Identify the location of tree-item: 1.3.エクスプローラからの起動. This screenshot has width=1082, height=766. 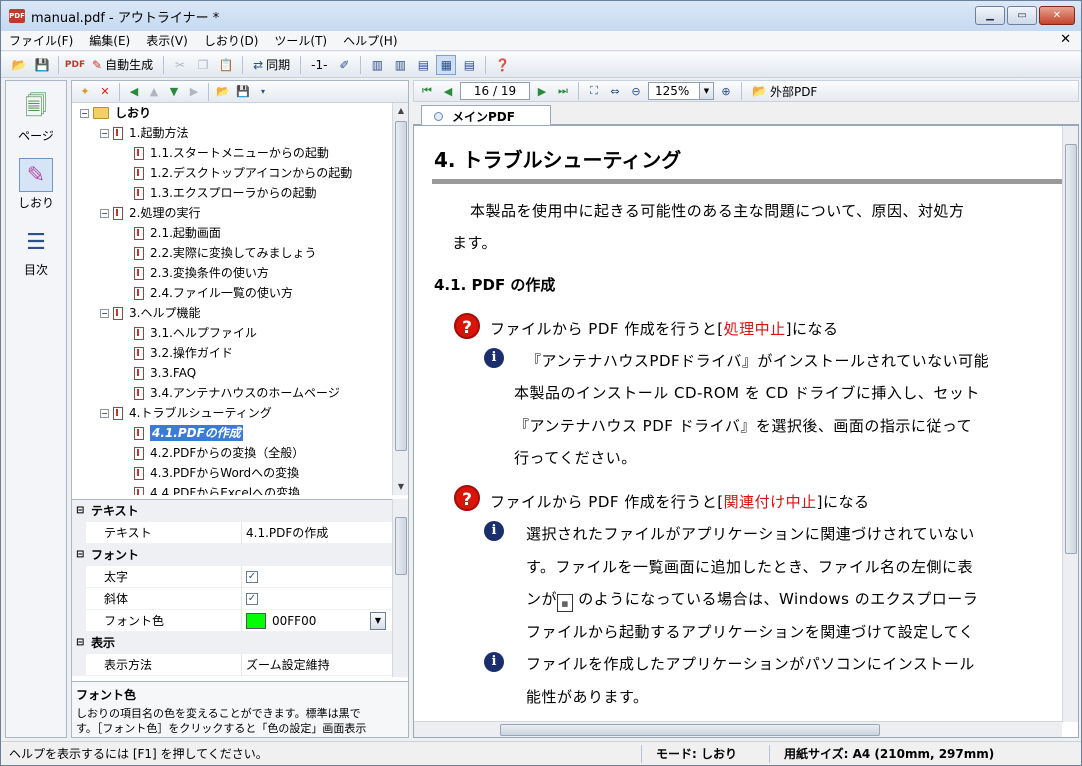
(225, 193).